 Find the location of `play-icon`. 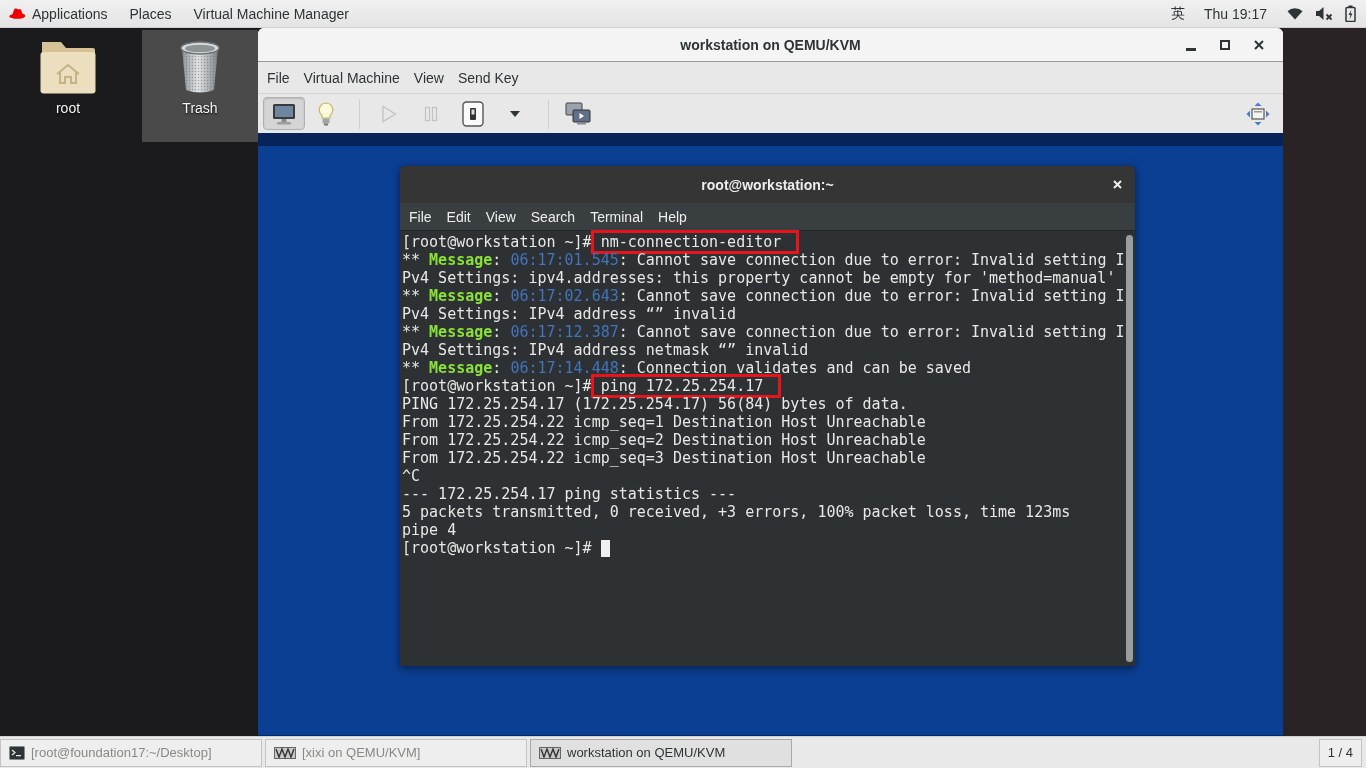

play-icon is located at coordinates (389, 113).